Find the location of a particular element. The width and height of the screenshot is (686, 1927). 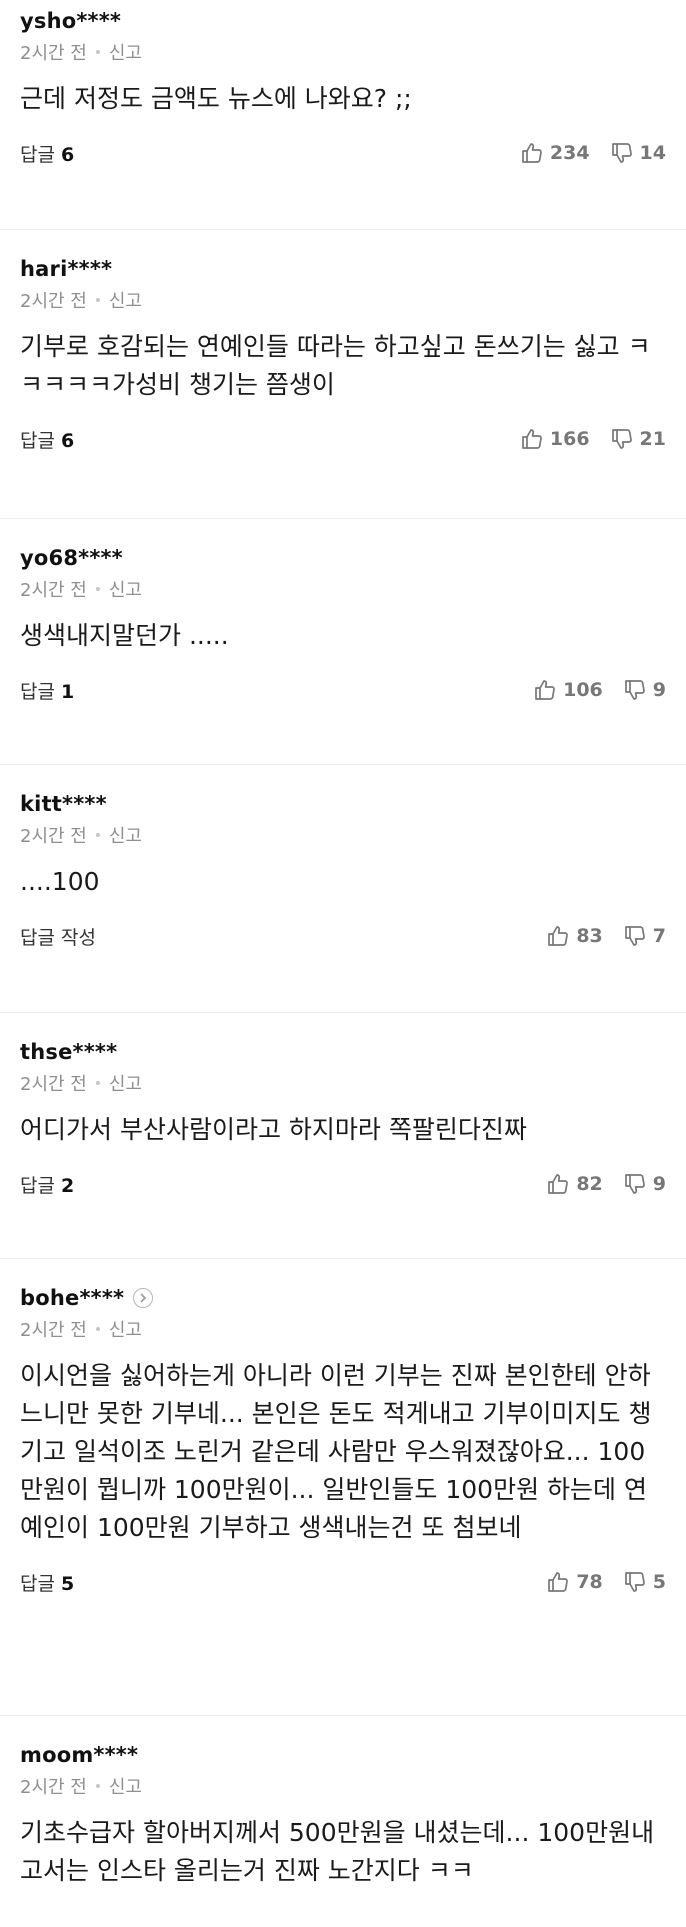

dislike-count: 21 is located at coordinates (652, 439).